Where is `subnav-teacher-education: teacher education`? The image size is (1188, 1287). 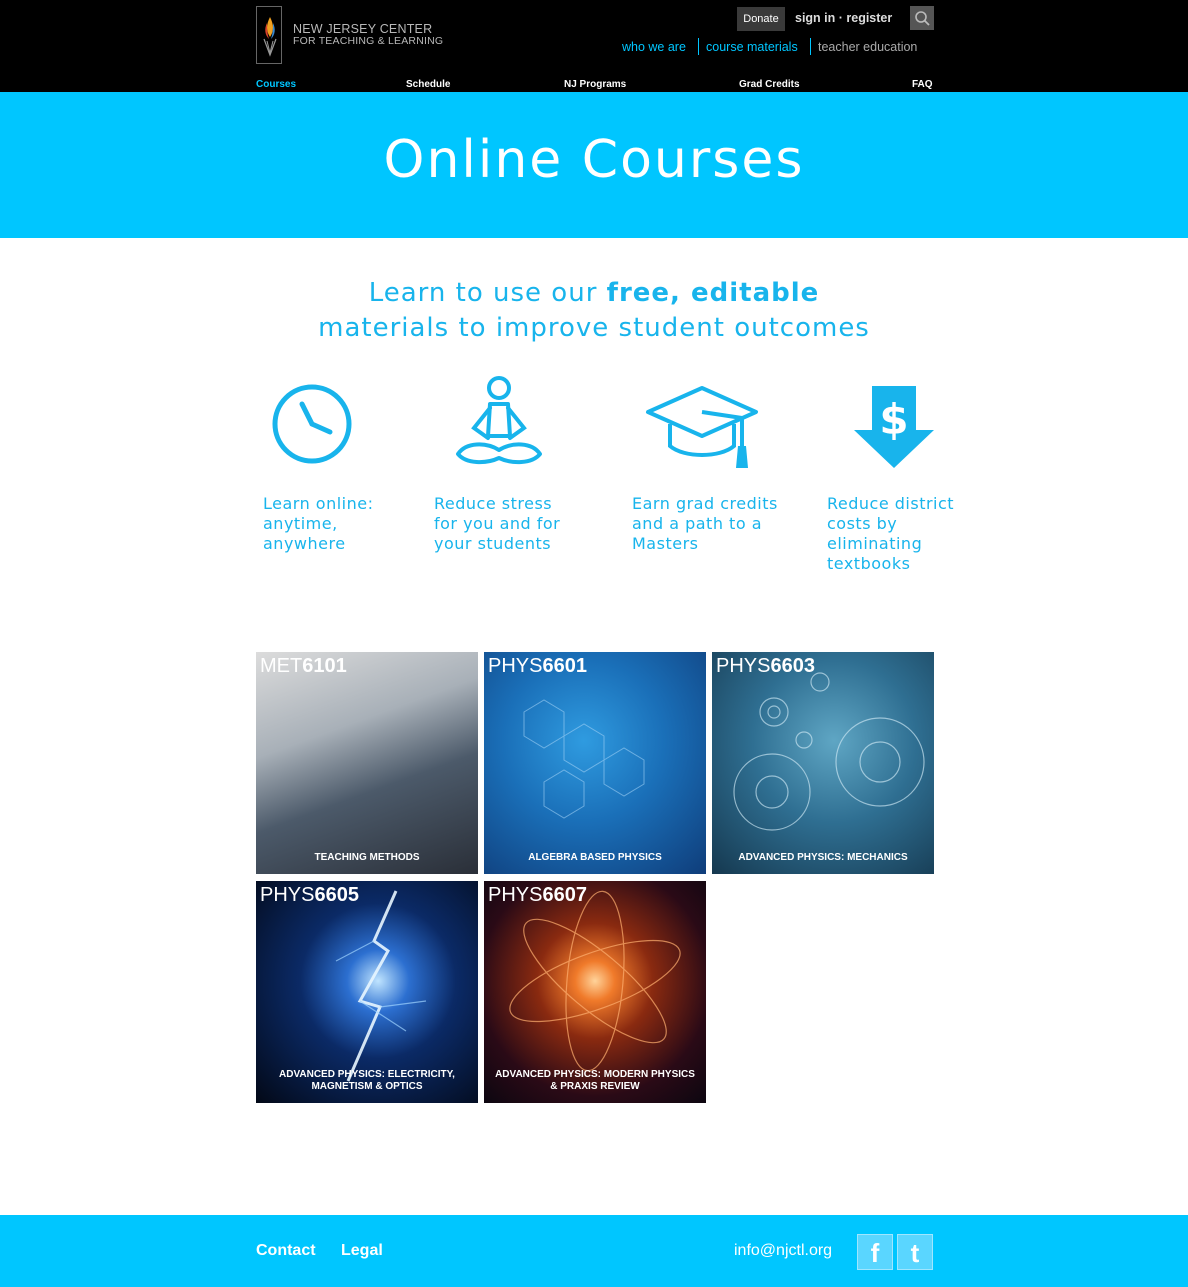
subnav-teacher-education: teacher education is located at coordinates (867, 47).